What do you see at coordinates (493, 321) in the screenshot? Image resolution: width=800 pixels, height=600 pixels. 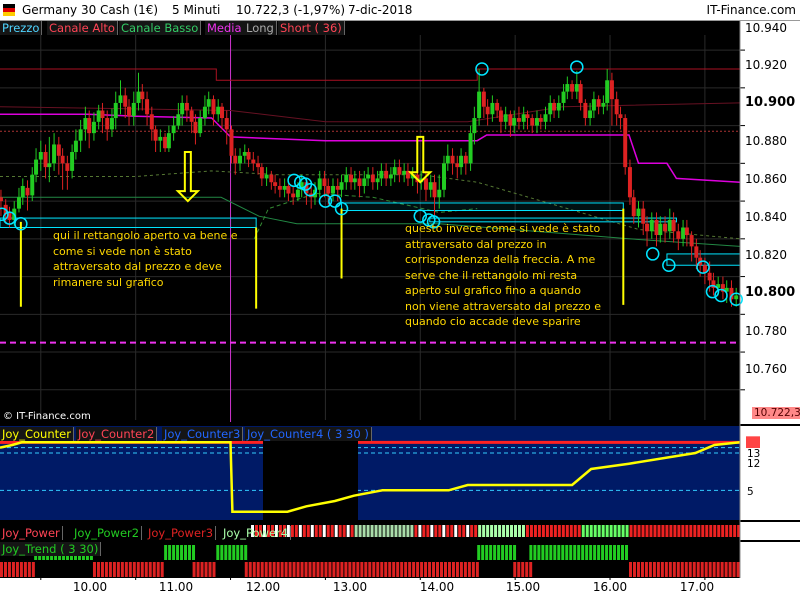 I see `note-right-line: quando cio accade deve sparire` at bounding box center [493, 321].